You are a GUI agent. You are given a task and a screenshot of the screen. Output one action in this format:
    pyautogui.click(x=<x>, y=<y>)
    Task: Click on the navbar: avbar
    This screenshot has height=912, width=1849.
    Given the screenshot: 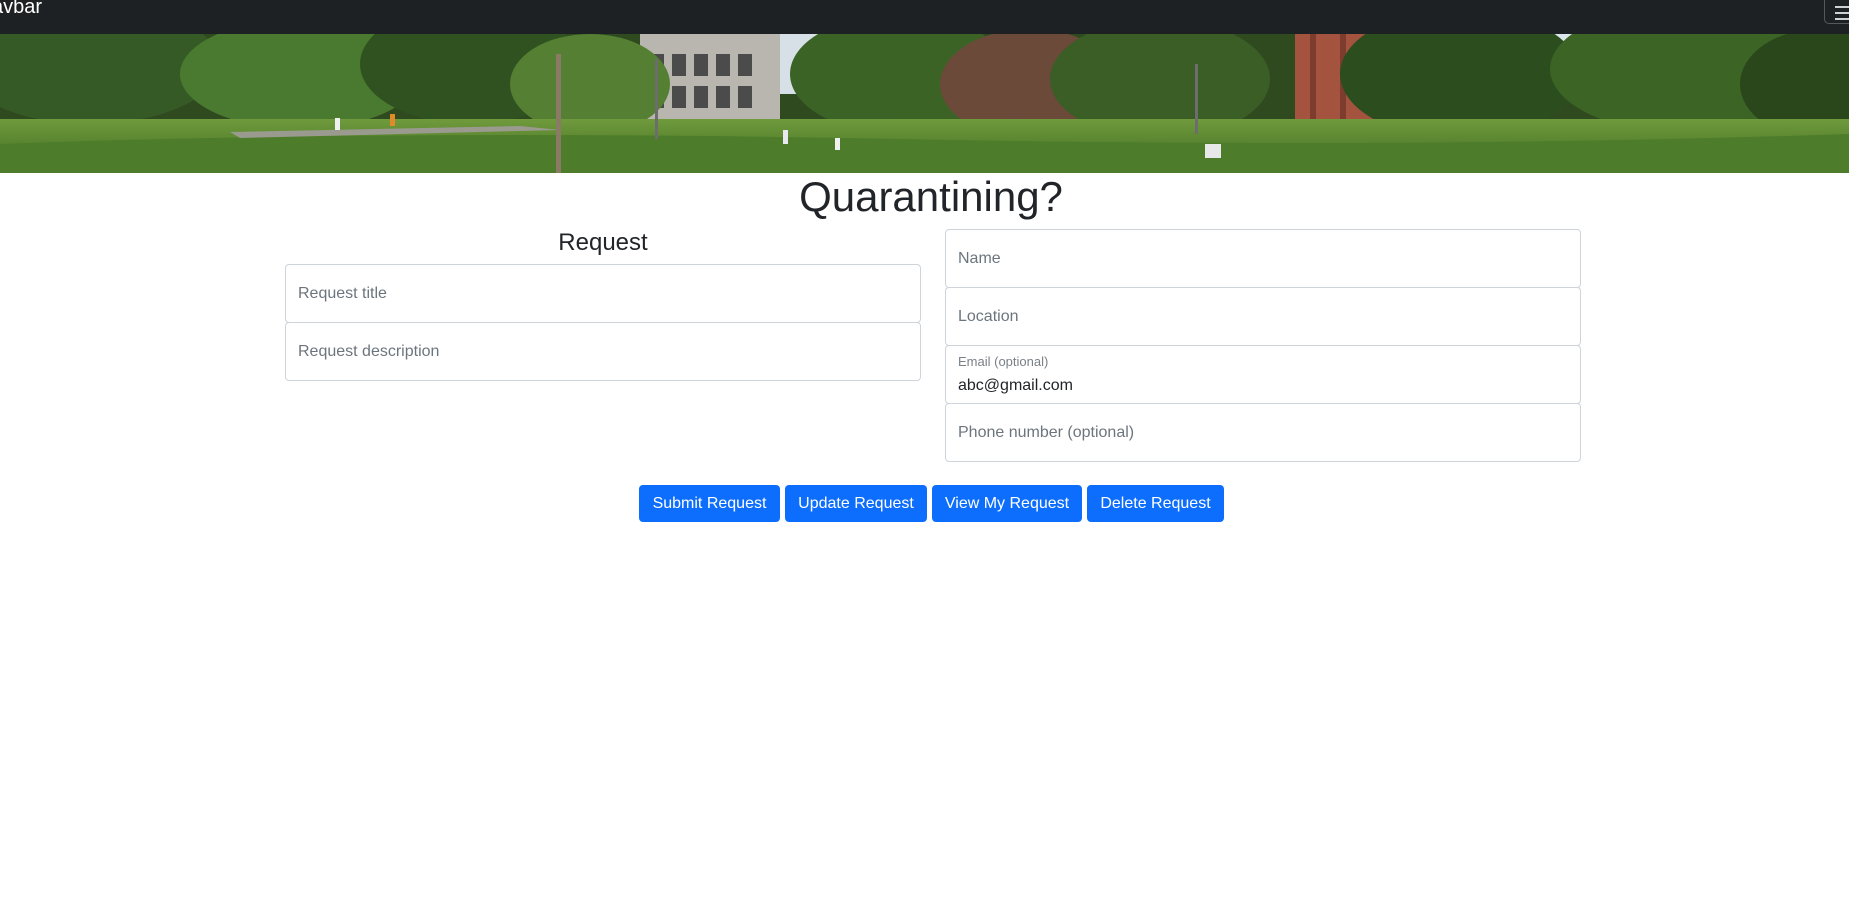 What is the action you would take?
    pyautogui.click(x=924, y=17)
    